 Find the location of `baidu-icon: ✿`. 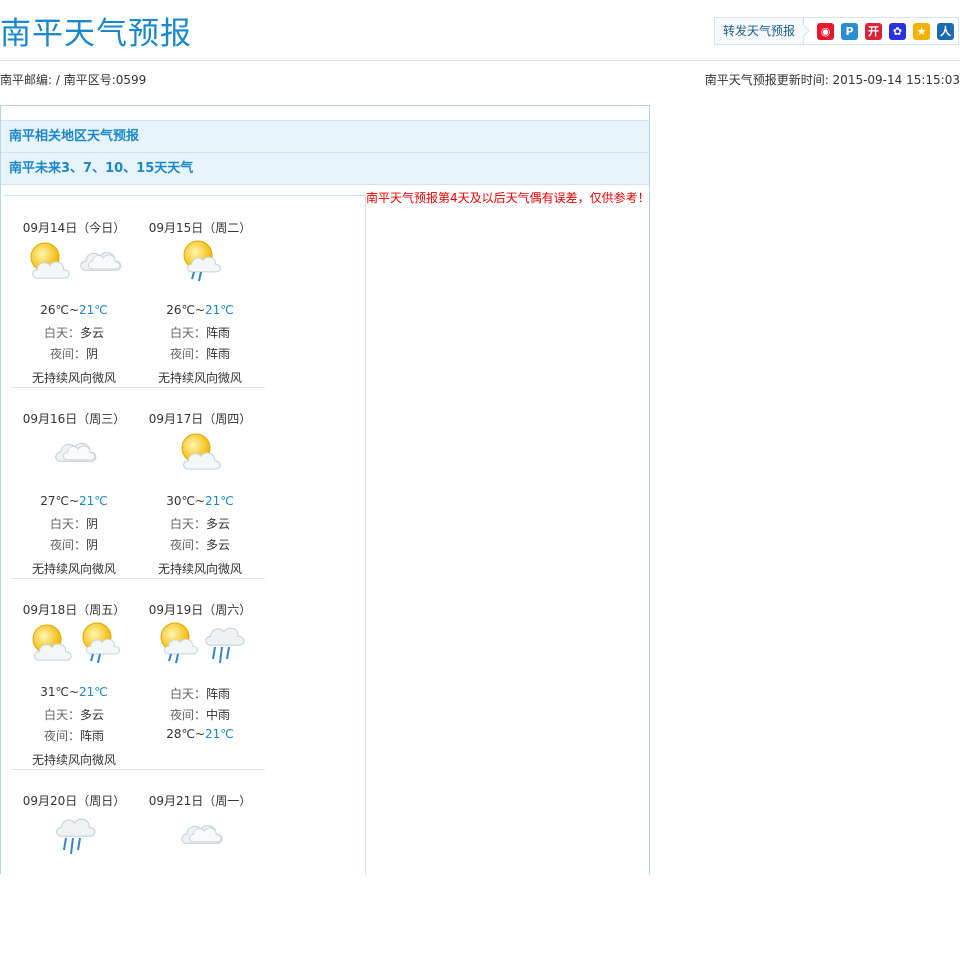

baidu-icon: ✿ is located at coordinates (897, 31).